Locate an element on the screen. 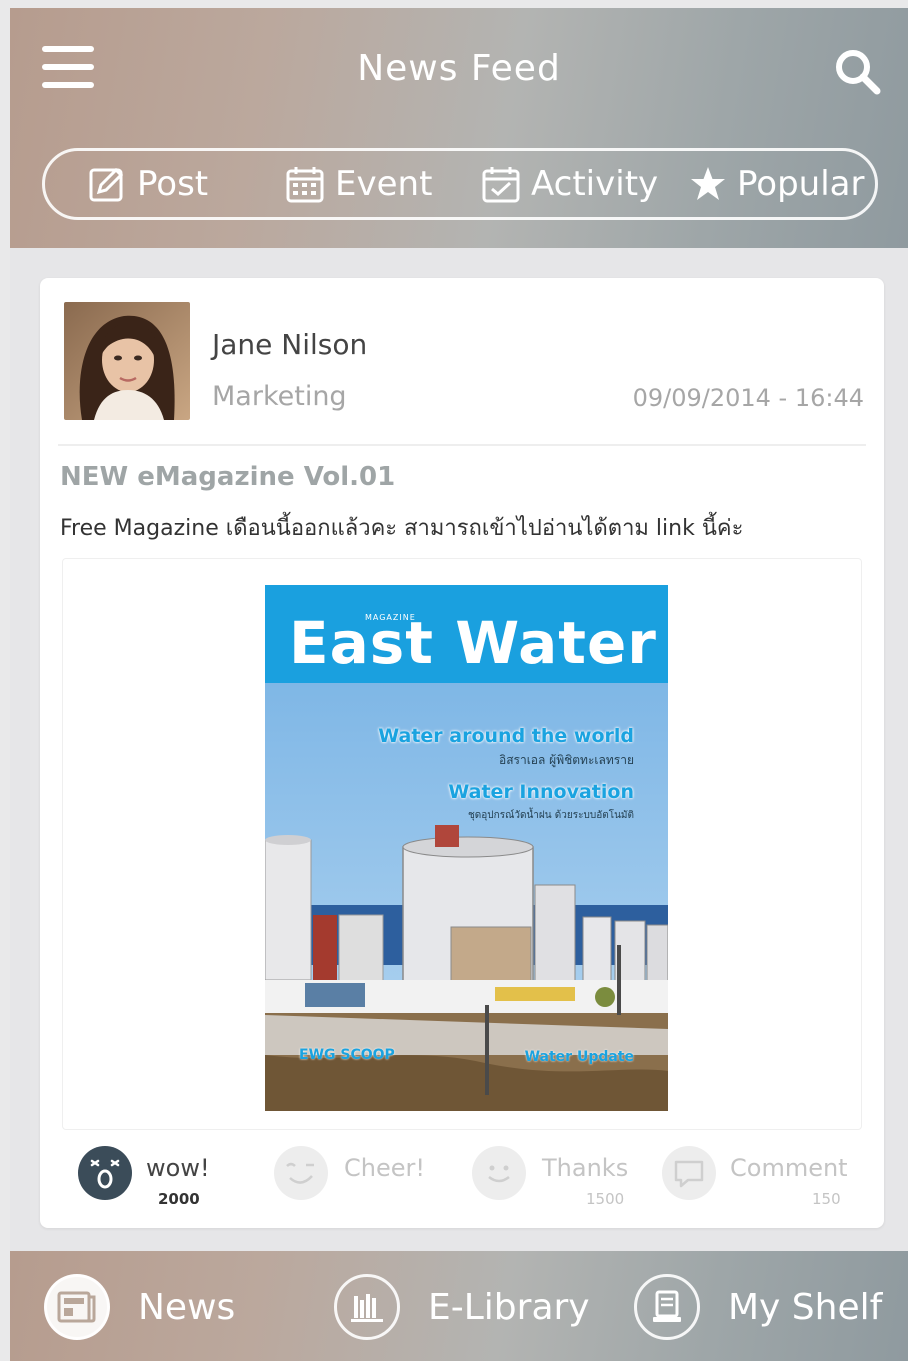 The height and width of the screenshot is (1361, 908). comment-button: Comment 150 is located at coordinates (762, 1179).